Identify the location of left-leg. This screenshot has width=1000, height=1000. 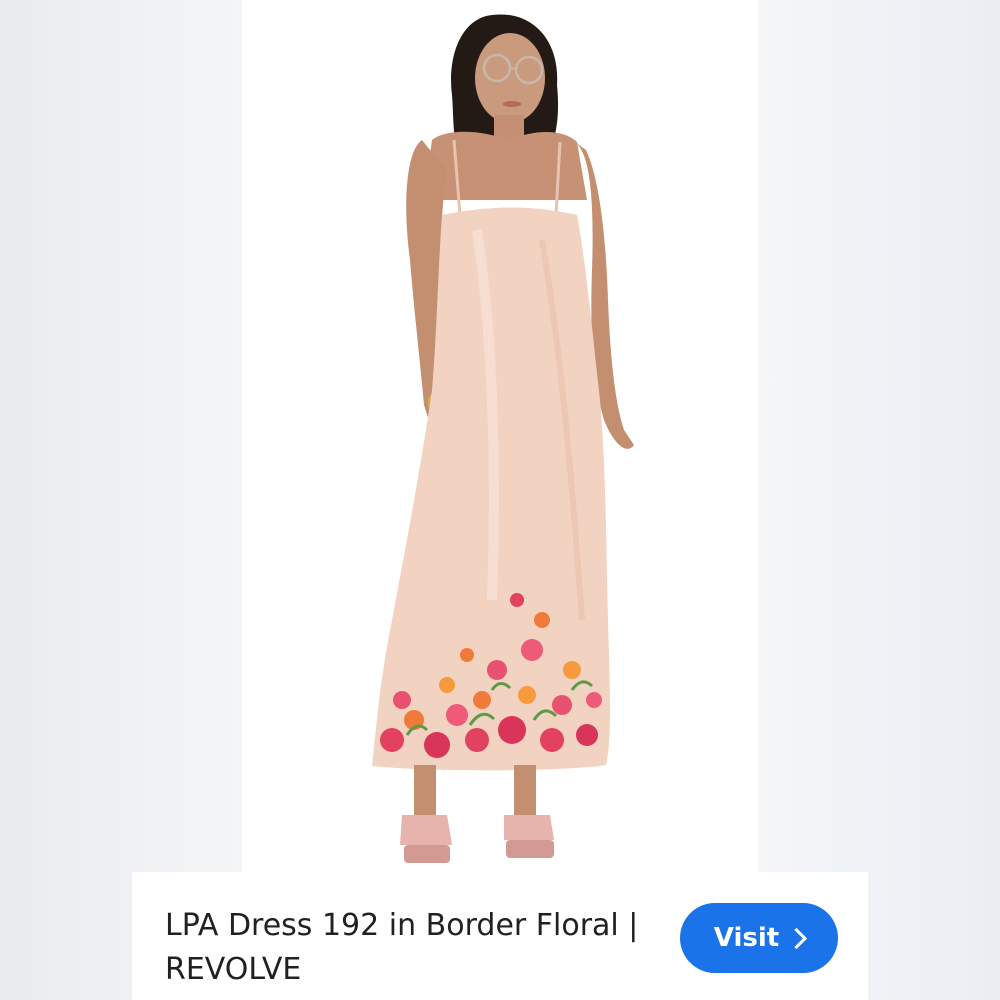
(425, 790).